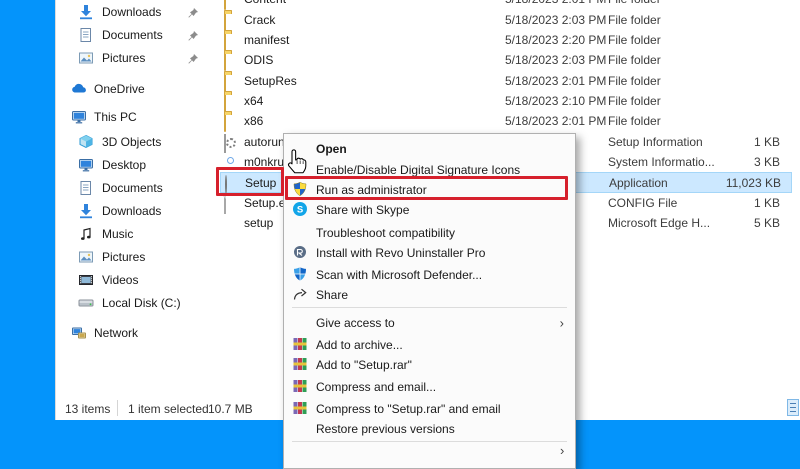  Describe the element at coordinates (429, 252) in the screenshot. I see `menu-item-install-with-revo-uninstaller-pro: Install with Revo Uninstaller Pro` at that location.